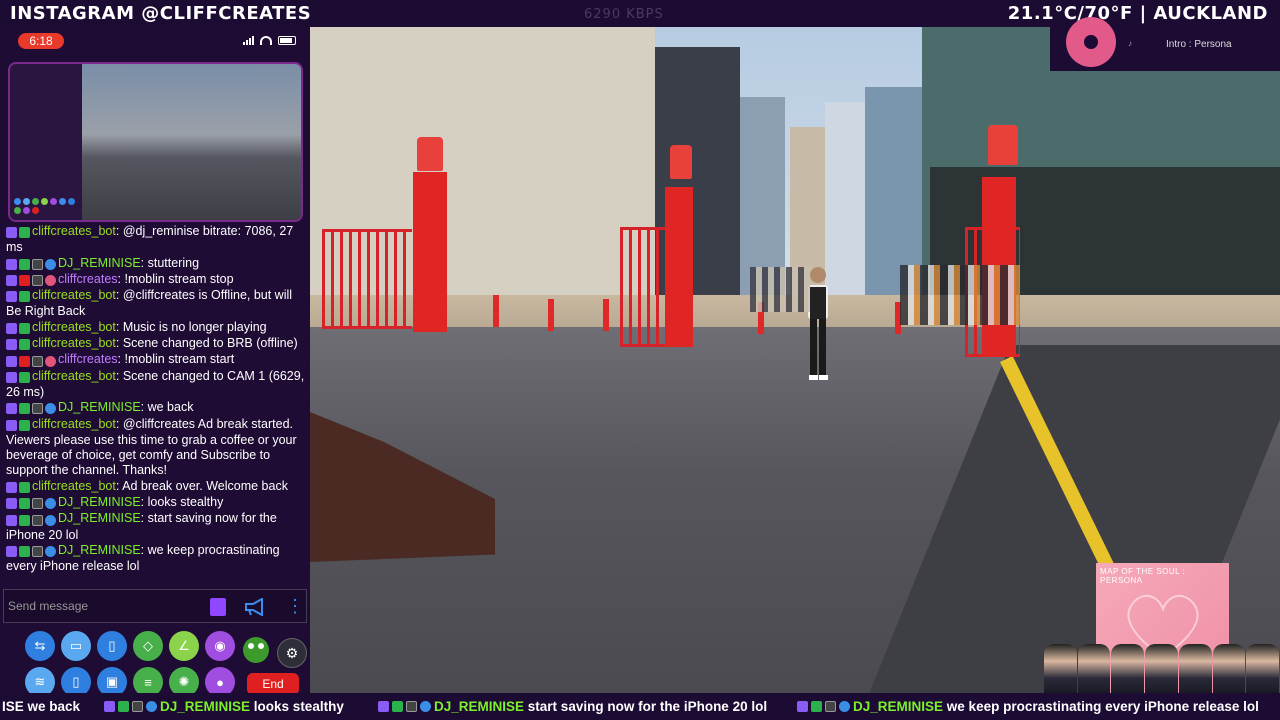 The height and width of the screenshot is (720, 1280). Describe the element at coordinates (76, 646) in the screenshot. I see `car-icon: ▭` at that location.